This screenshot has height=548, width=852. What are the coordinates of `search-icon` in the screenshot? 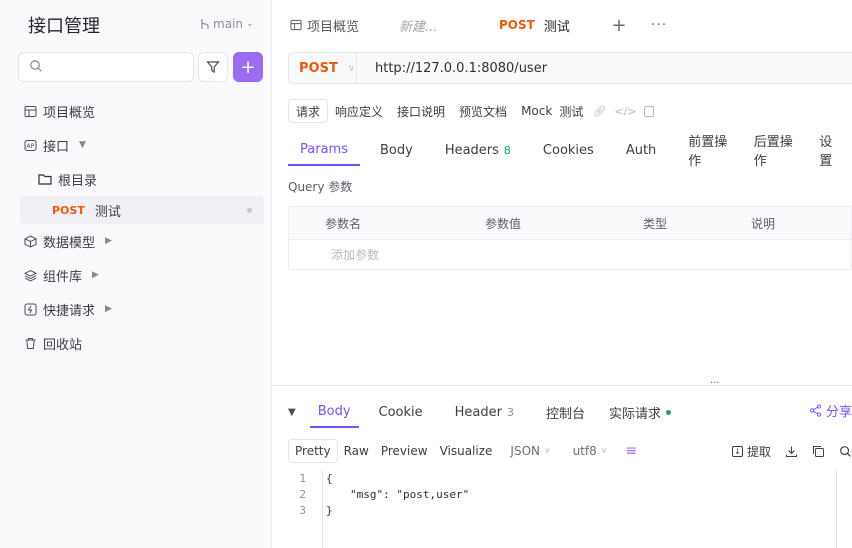 It's located at (845, 451).